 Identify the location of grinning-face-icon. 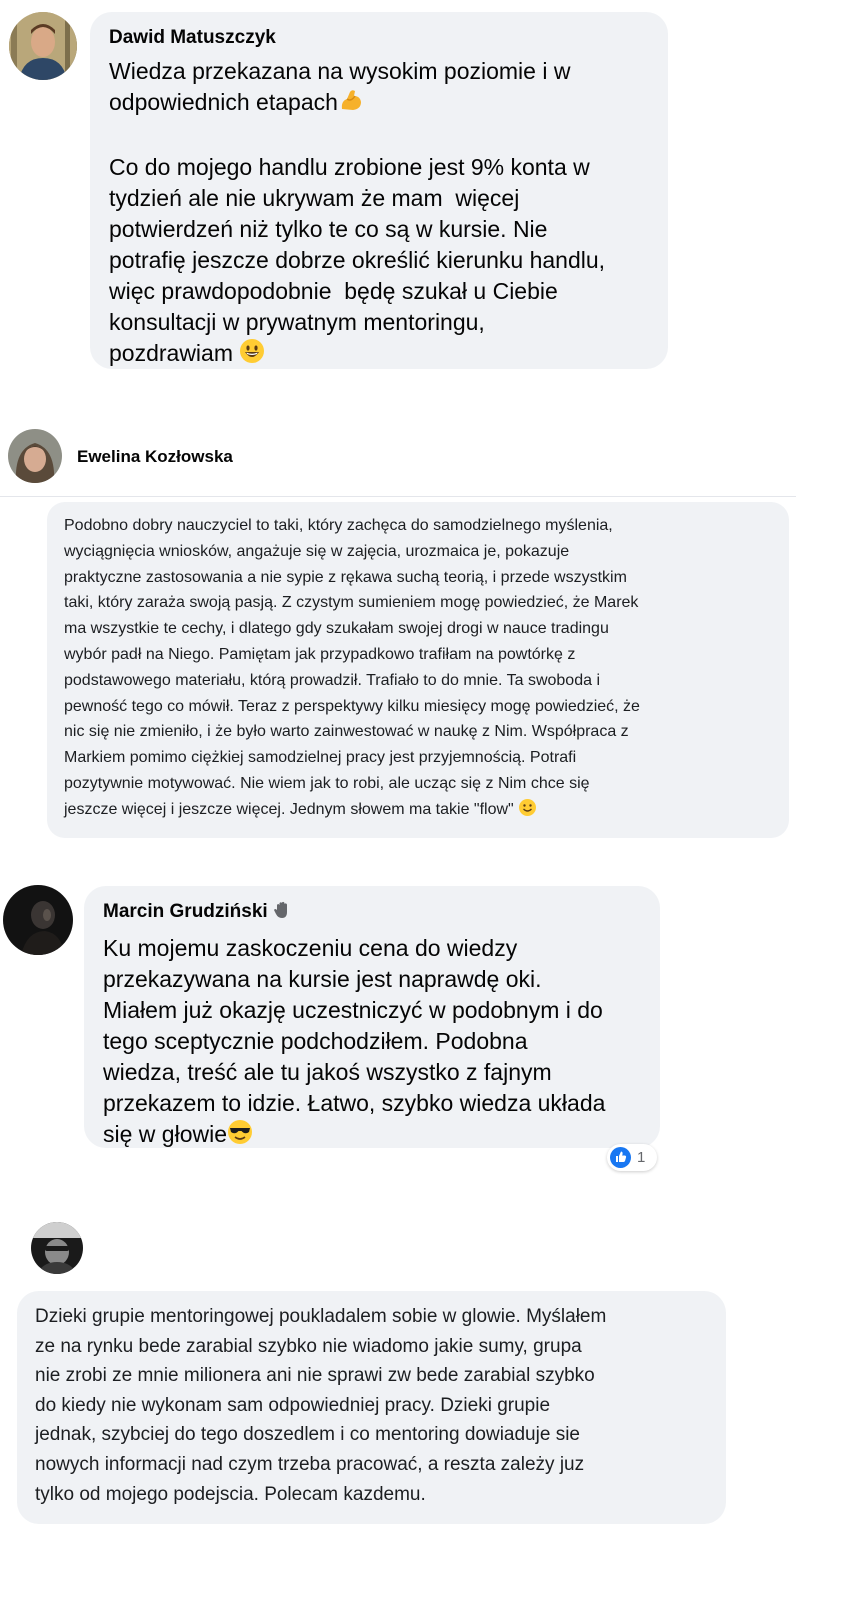
(252, 355).